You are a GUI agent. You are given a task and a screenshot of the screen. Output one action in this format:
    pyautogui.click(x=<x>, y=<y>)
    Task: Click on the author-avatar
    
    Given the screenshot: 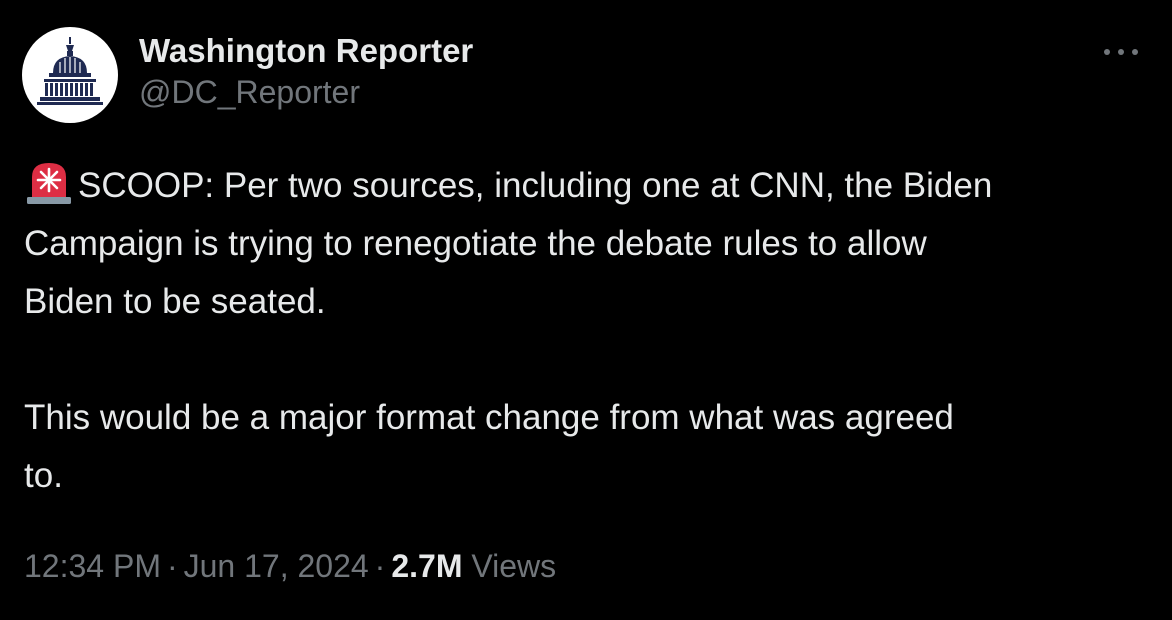 What is the action you would take?
    pyautogui.click(x=70, y=75)
    